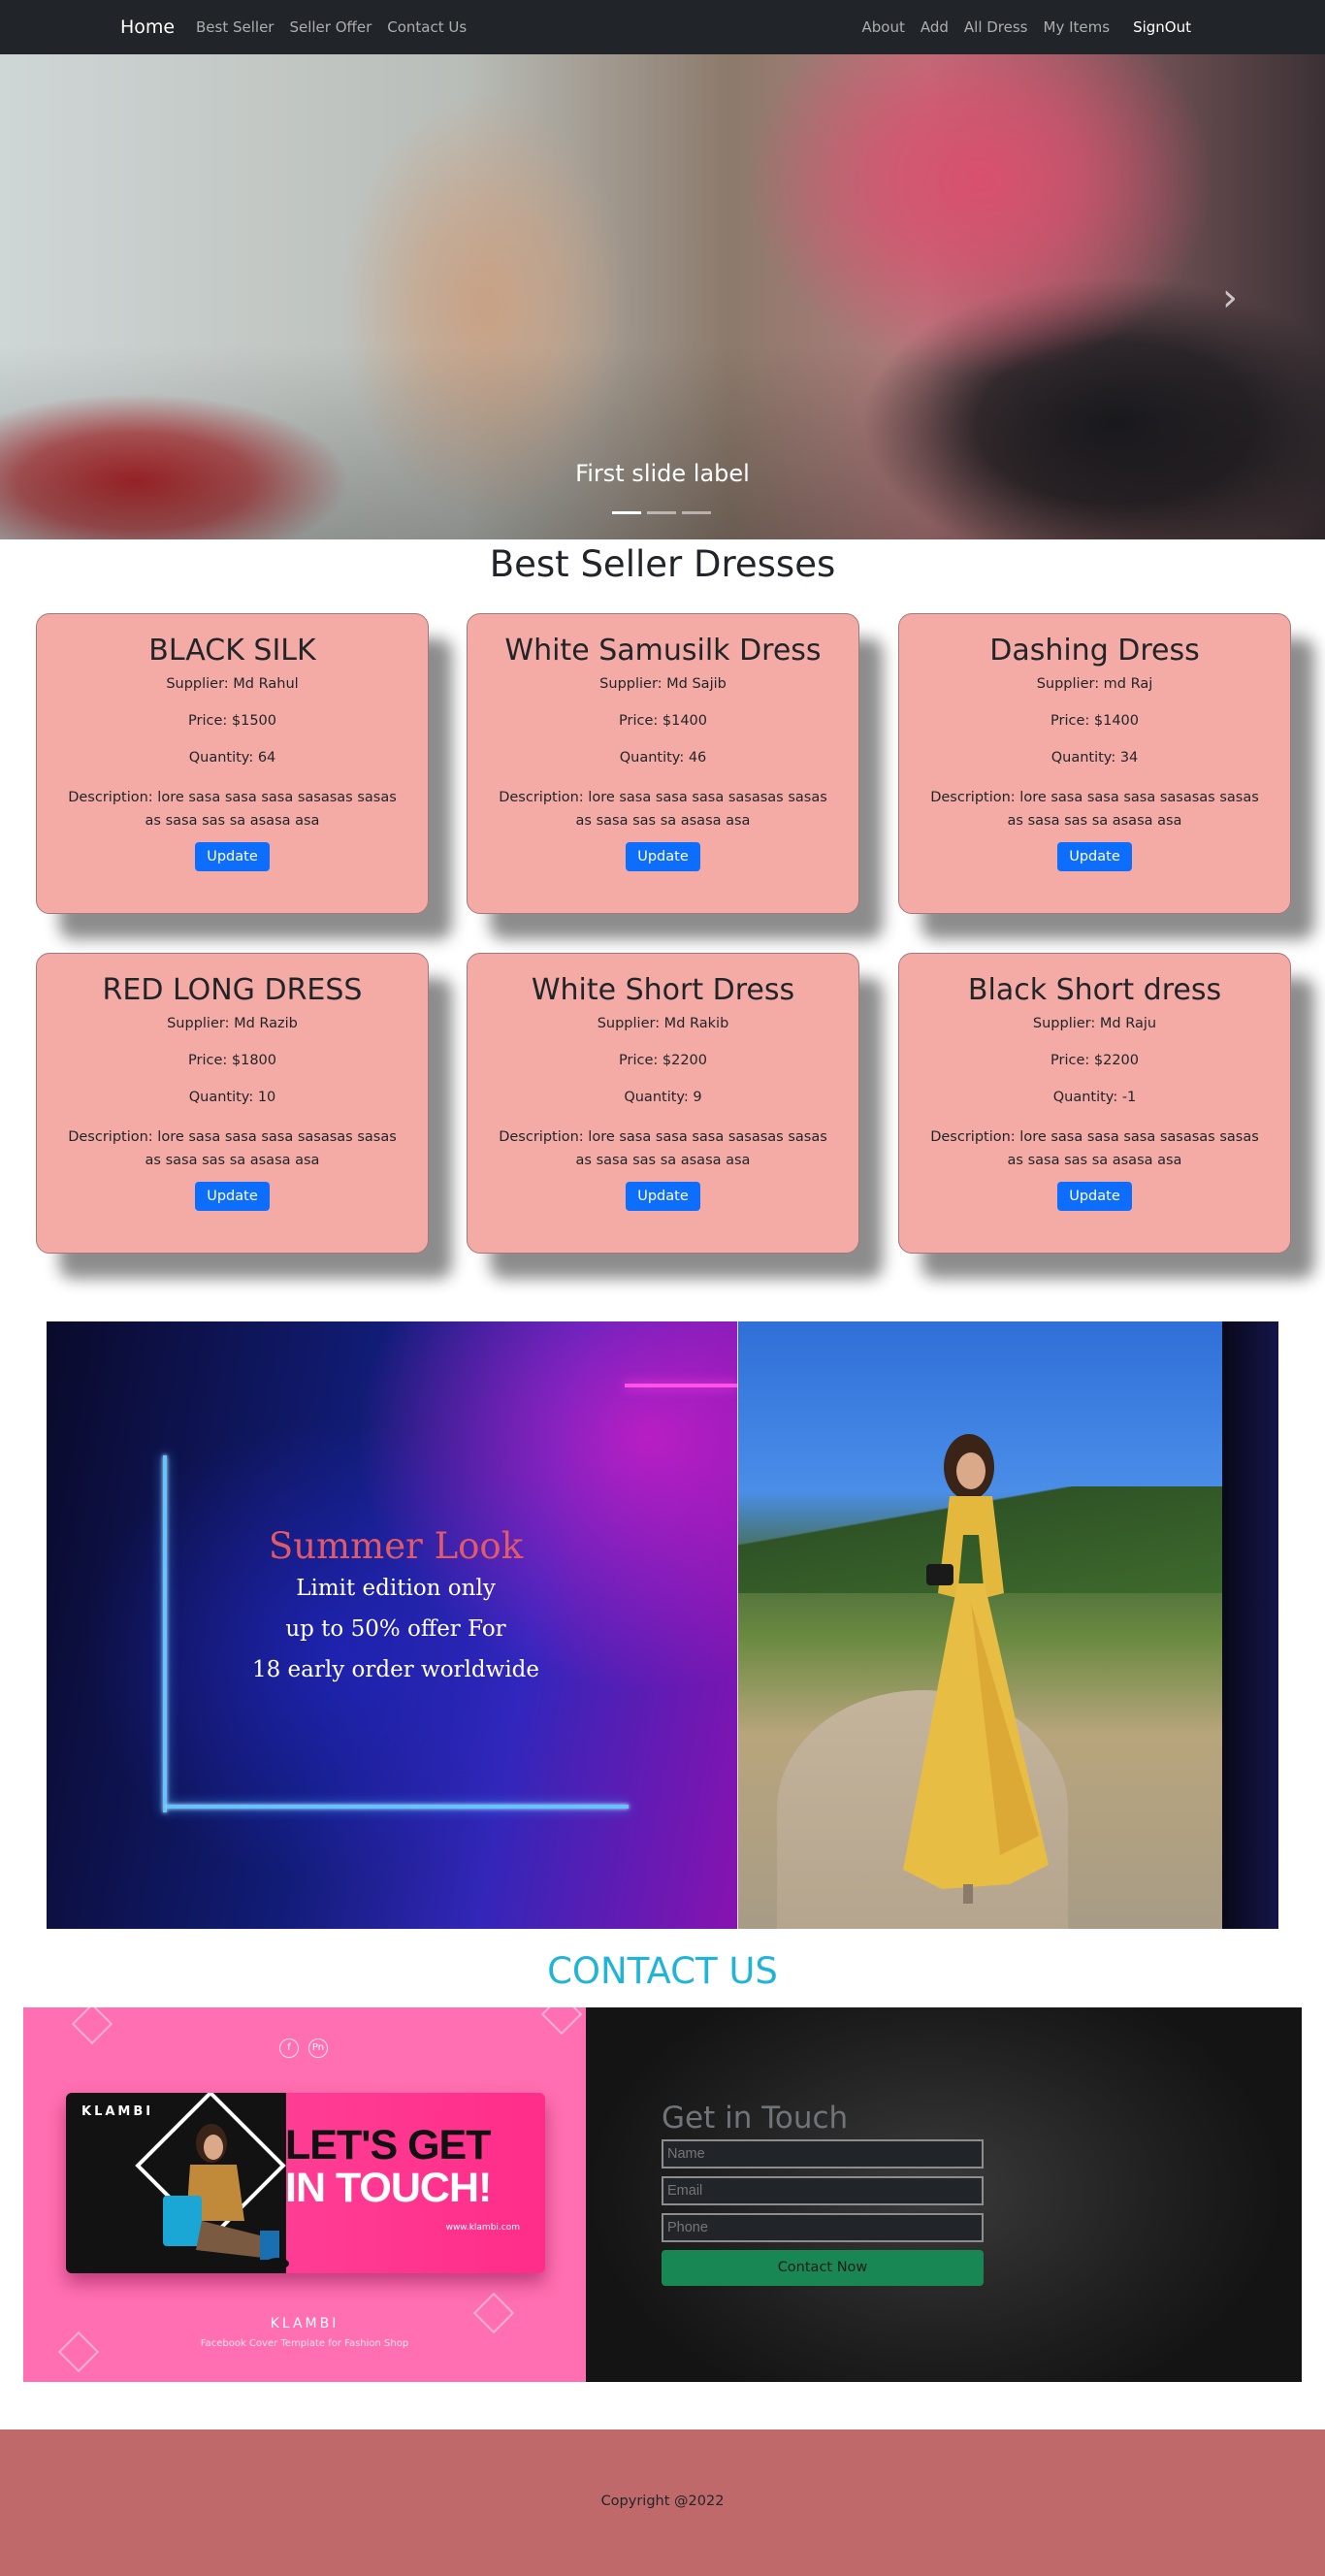  I want to click on dress-supplier: Supplier: Md Rahul, so click(233, 684).